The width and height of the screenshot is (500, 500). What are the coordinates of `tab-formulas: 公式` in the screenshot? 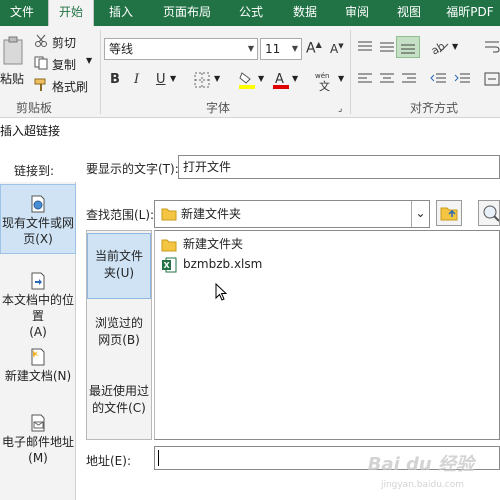 It's located at (251, 13).